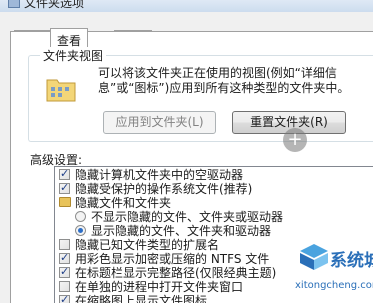  I want to click on folder-views-legend: 文件夹视图, so click(73, 55).